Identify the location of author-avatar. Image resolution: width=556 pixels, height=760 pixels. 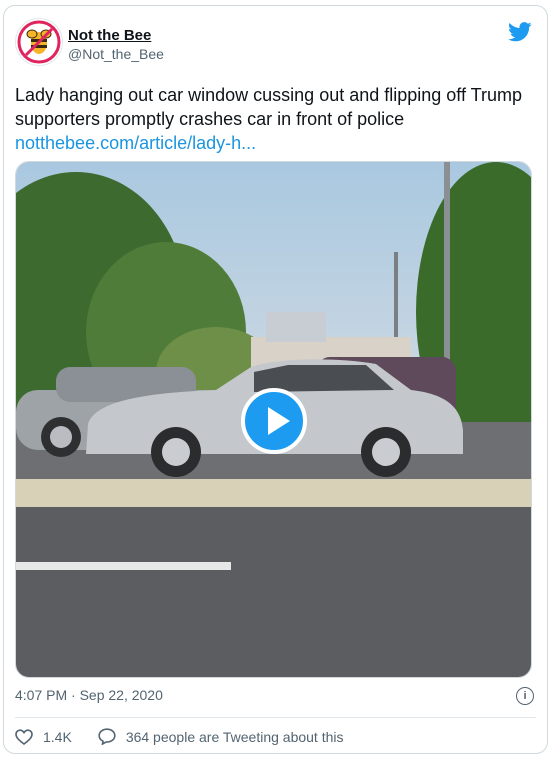
(39, 42).